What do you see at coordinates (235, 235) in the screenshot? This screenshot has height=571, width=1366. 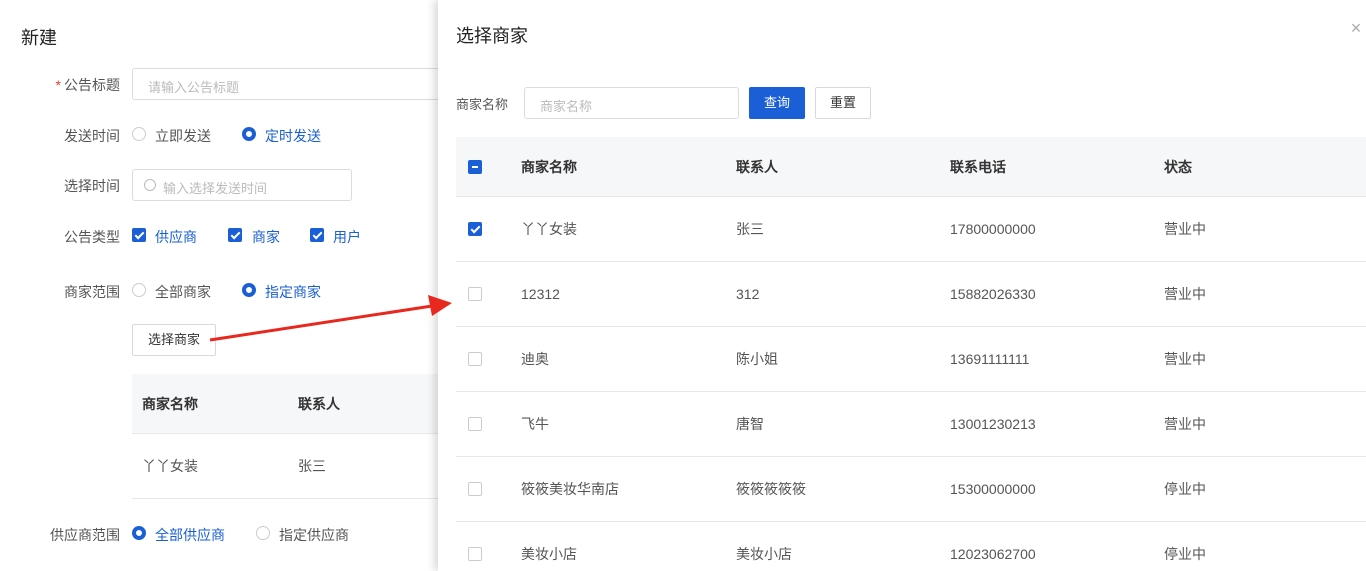 I see `type-merchant-checkbox` at bounding box center [235, 235].